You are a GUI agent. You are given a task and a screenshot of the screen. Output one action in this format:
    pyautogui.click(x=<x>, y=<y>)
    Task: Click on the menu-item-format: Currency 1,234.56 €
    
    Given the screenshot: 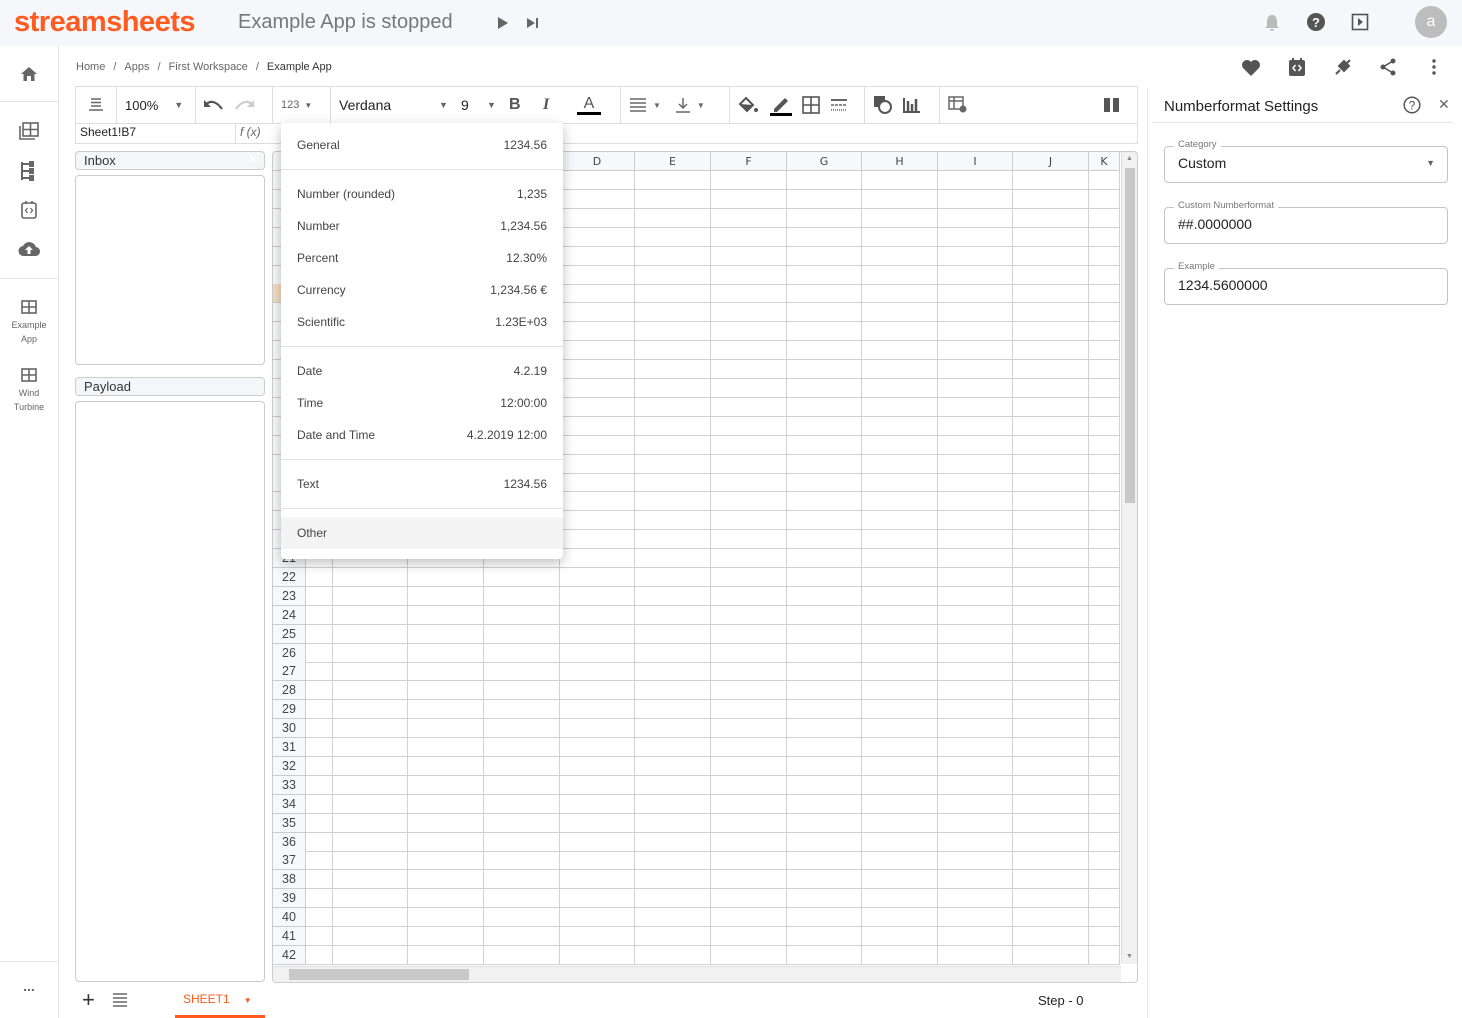 What is the action you would take?
    pyautogui.click(x=422, y=290)
    